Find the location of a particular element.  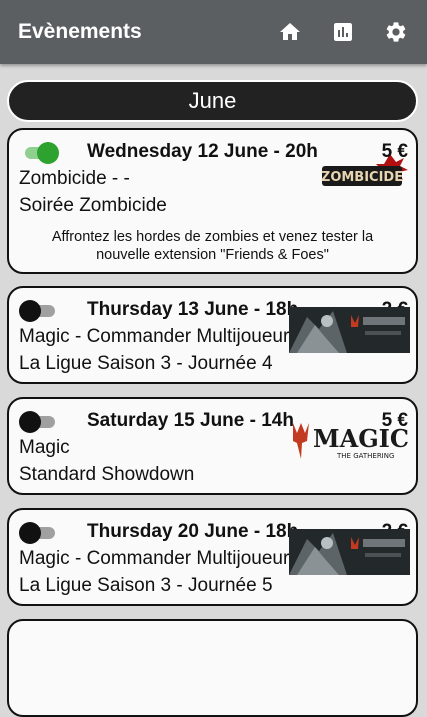

event-name: La Ligue Saison 3 - Journée 4 is located at coordinates (146, 363).